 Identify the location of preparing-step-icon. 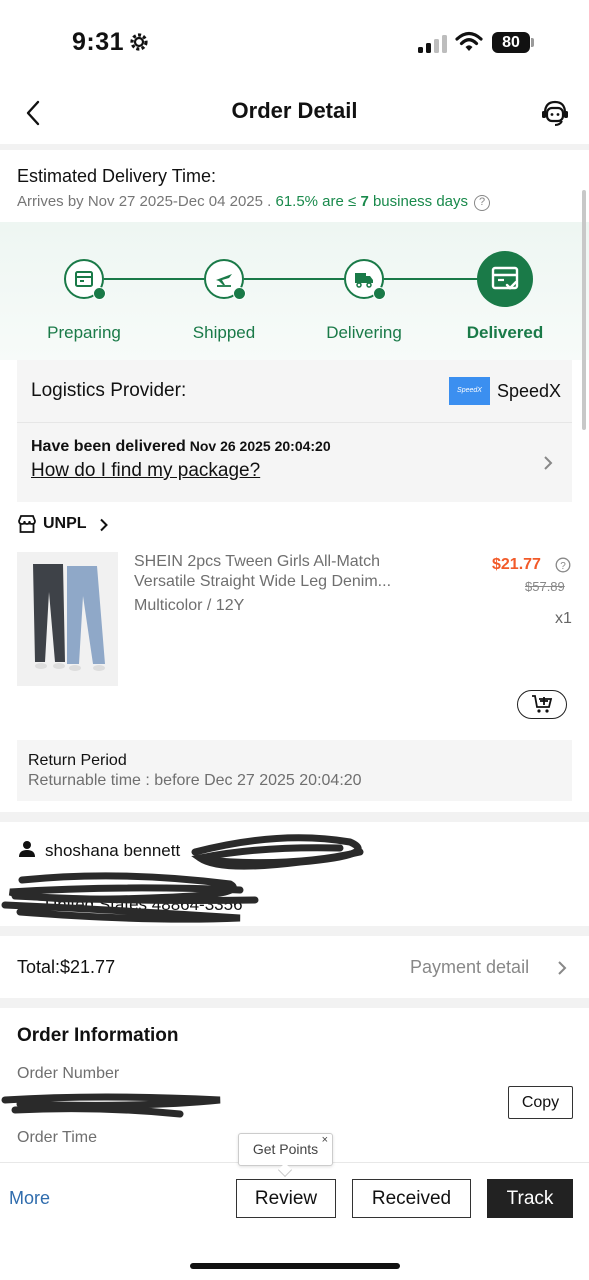
(85, 279).